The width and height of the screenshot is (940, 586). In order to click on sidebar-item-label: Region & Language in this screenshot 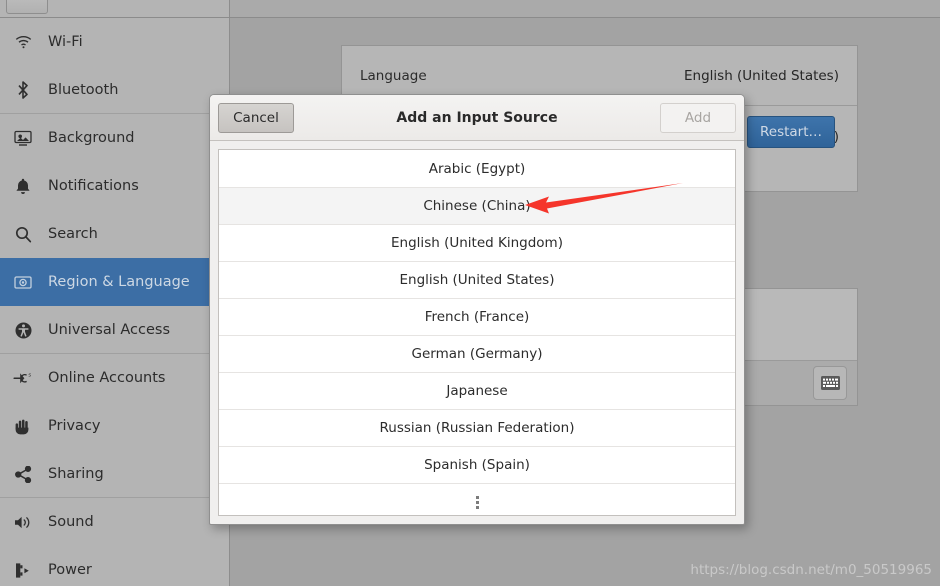, I will do `click(119, 282)`.